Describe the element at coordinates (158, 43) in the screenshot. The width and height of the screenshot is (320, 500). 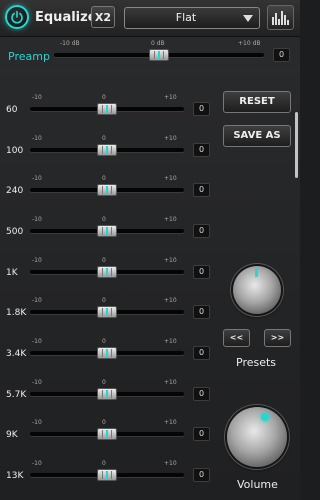
I see `preamp-tick-zero: 0 dB` at that location.